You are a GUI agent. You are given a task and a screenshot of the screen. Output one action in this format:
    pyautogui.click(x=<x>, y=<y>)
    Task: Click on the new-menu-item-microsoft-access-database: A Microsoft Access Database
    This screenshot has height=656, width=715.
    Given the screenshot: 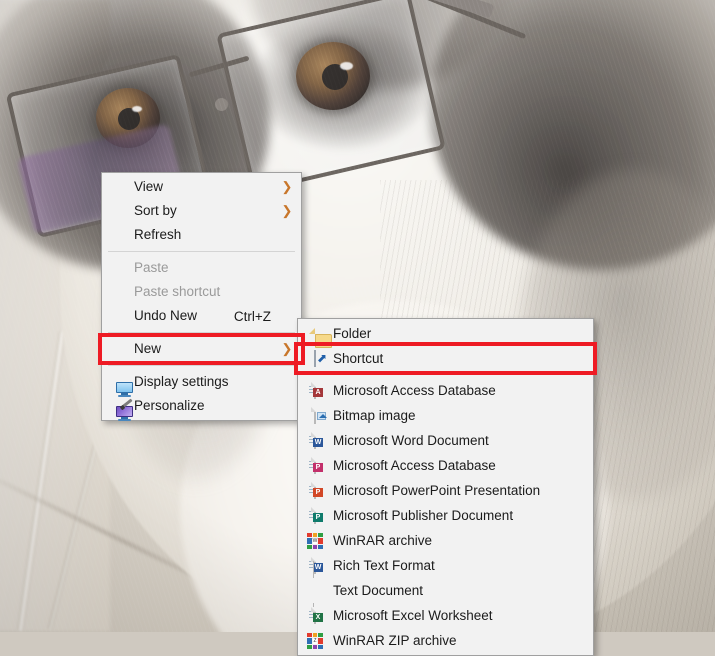 What is the action you would take?
    pyautogui.click(x=445, y=390)
    